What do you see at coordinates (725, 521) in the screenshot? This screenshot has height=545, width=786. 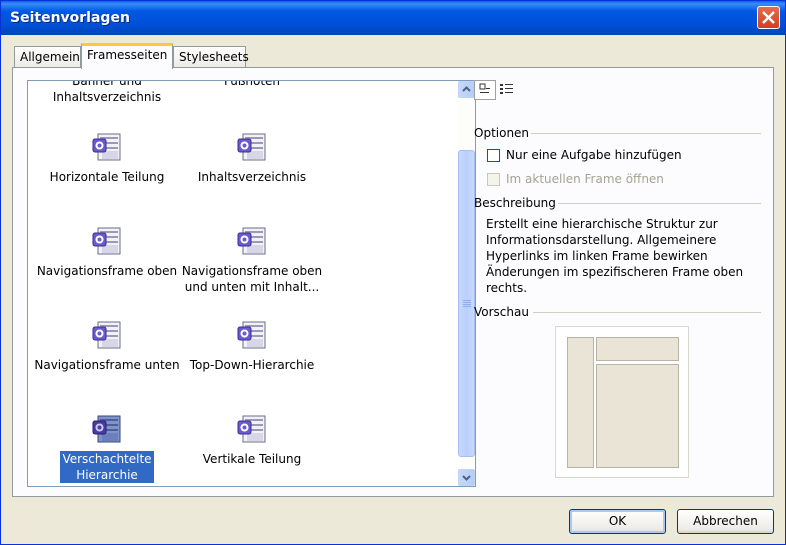 I see `cancel-button: Abbrechen` at bounding box center [725, 521].